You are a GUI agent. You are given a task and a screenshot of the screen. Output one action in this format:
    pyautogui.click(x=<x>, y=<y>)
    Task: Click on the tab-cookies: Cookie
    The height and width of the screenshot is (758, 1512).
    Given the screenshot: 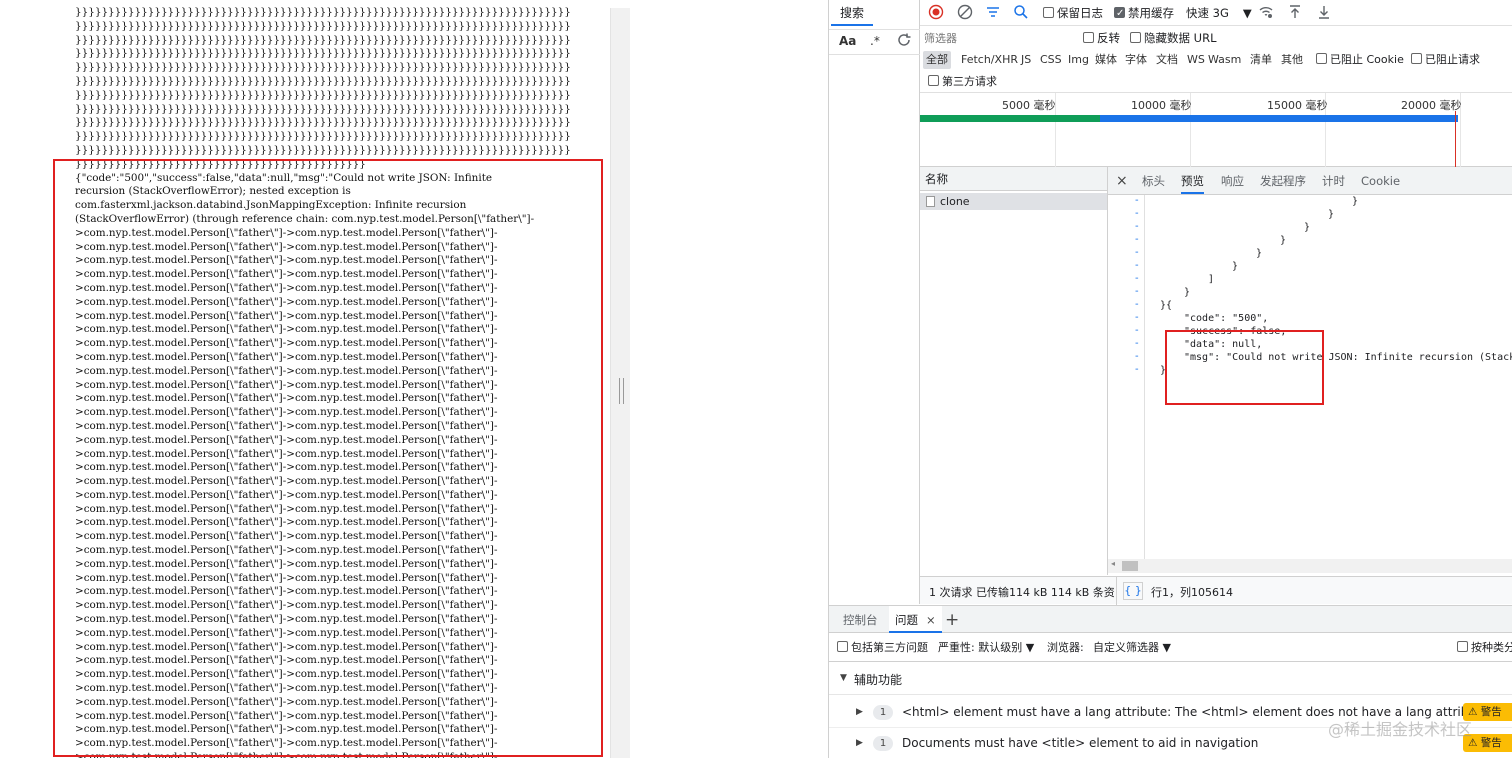 What is the action you would take?
    pyautogui.click(x=1380, y=181)
    